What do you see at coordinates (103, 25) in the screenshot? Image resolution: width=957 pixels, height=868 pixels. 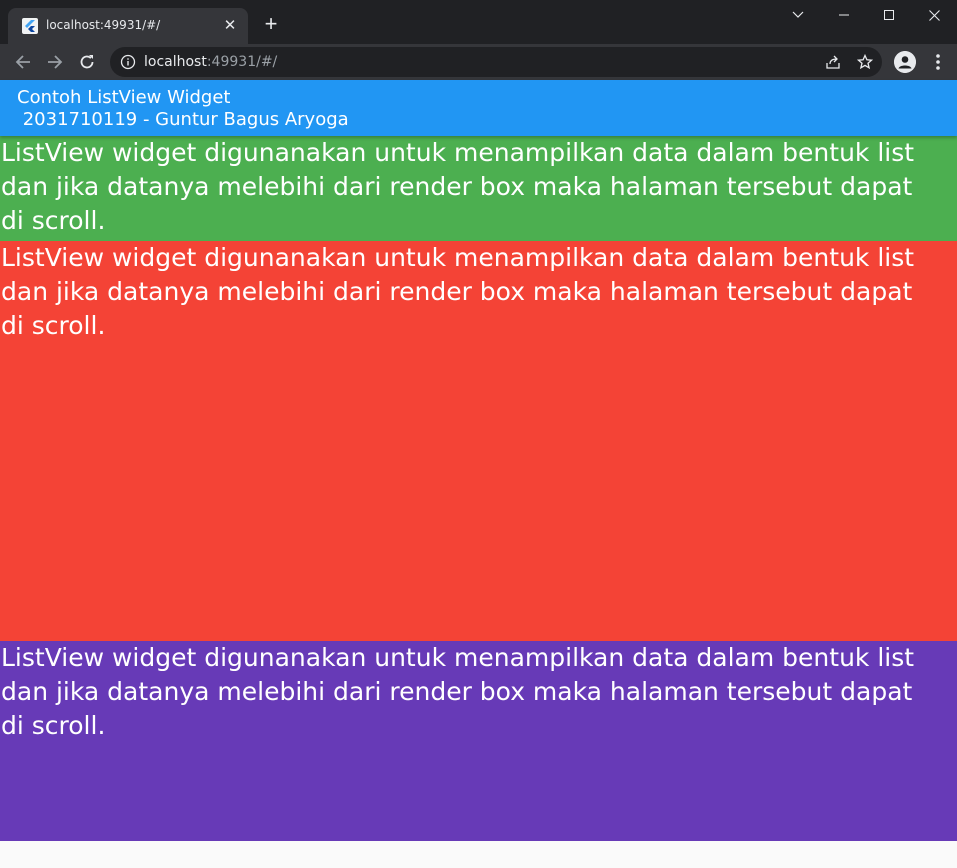 I see `tab-title: localhost:49931/#/` at bounding box center [103, 25].